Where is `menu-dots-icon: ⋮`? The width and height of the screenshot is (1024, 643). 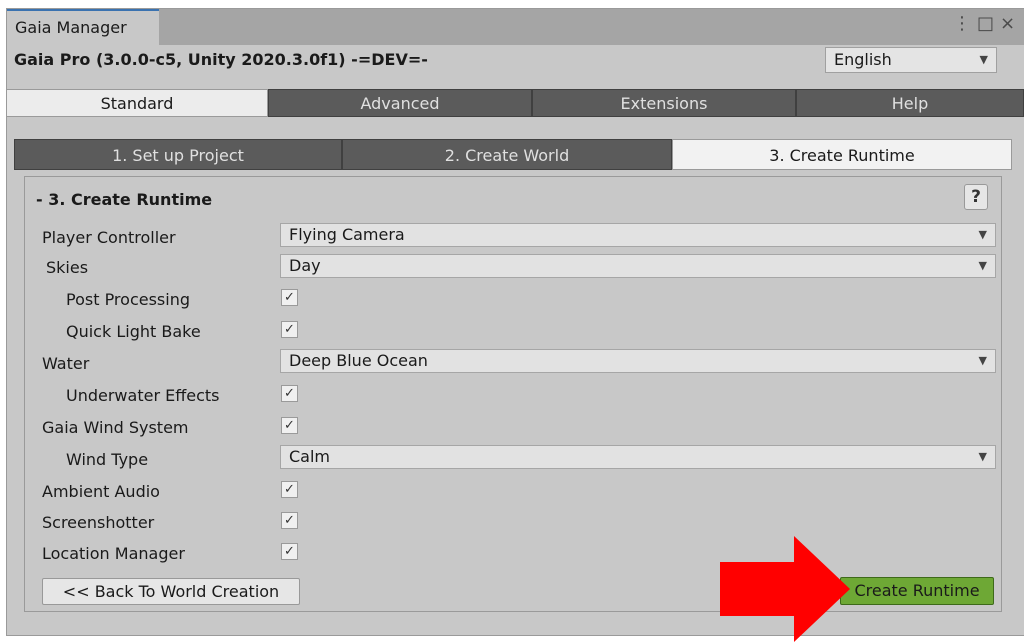 menu-dots-icon: ⋮ is located at coordinates (965, 23).